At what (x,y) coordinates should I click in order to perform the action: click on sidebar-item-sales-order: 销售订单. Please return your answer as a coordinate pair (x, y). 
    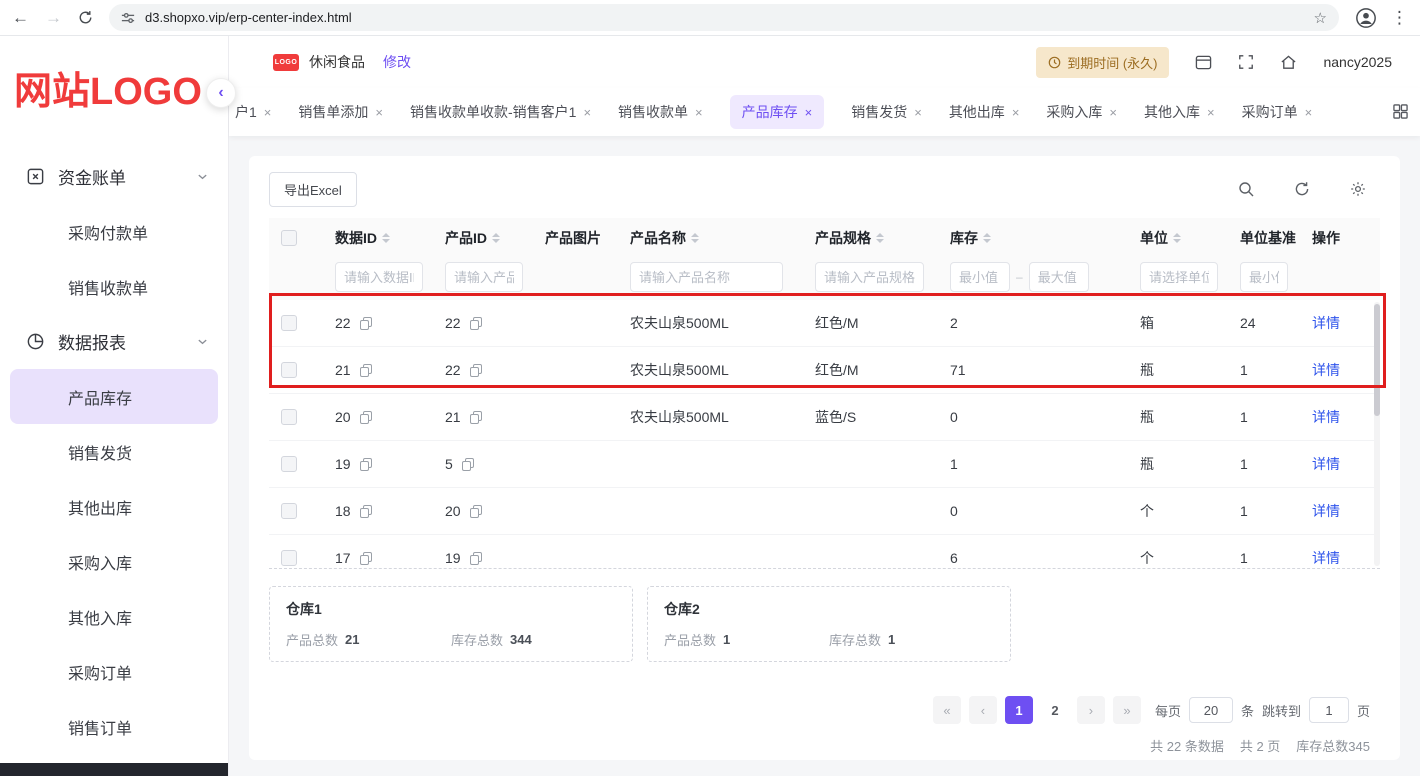
    Looking at the image, I should click on (114, 726).